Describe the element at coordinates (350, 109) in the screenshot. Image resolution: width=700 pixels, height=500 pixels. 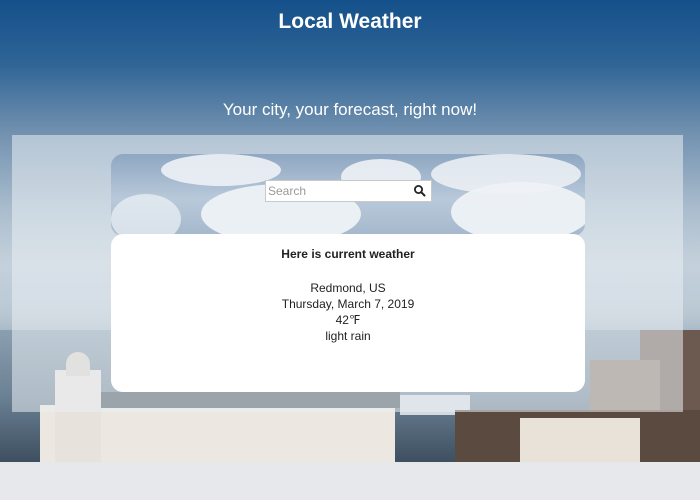
I see `page-tagline: Your city, your forecast, right now!` at that location.